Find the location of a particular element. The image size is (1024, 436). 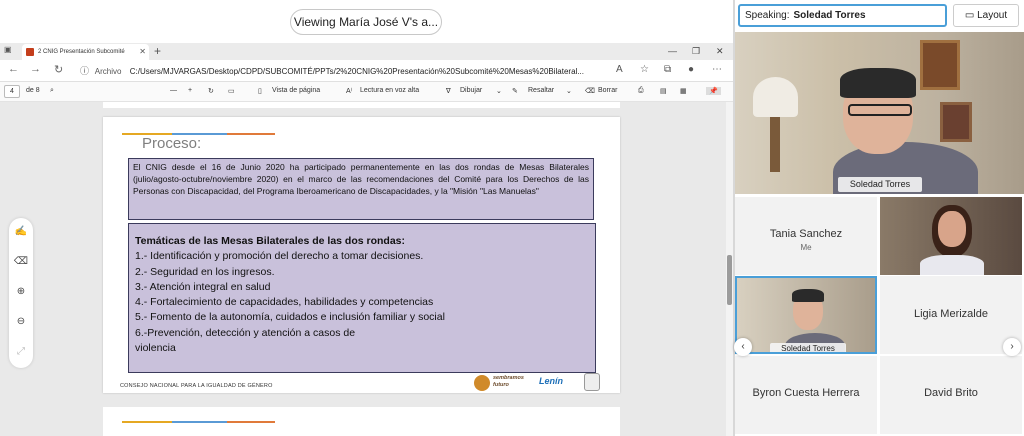

participant-tile: Ligia Merizalde is located at coordinates (951, 315).